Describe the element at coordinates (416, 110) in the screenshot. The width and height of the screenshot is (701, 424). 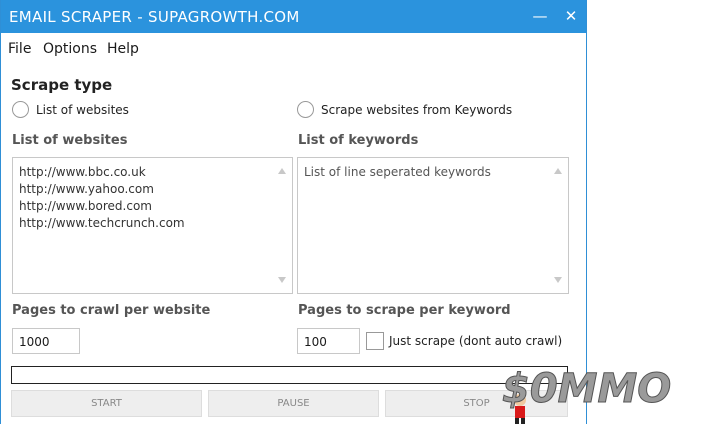
I see `radio-scrape-from-keywords-label: Scrape websites from Keywords` at that location.